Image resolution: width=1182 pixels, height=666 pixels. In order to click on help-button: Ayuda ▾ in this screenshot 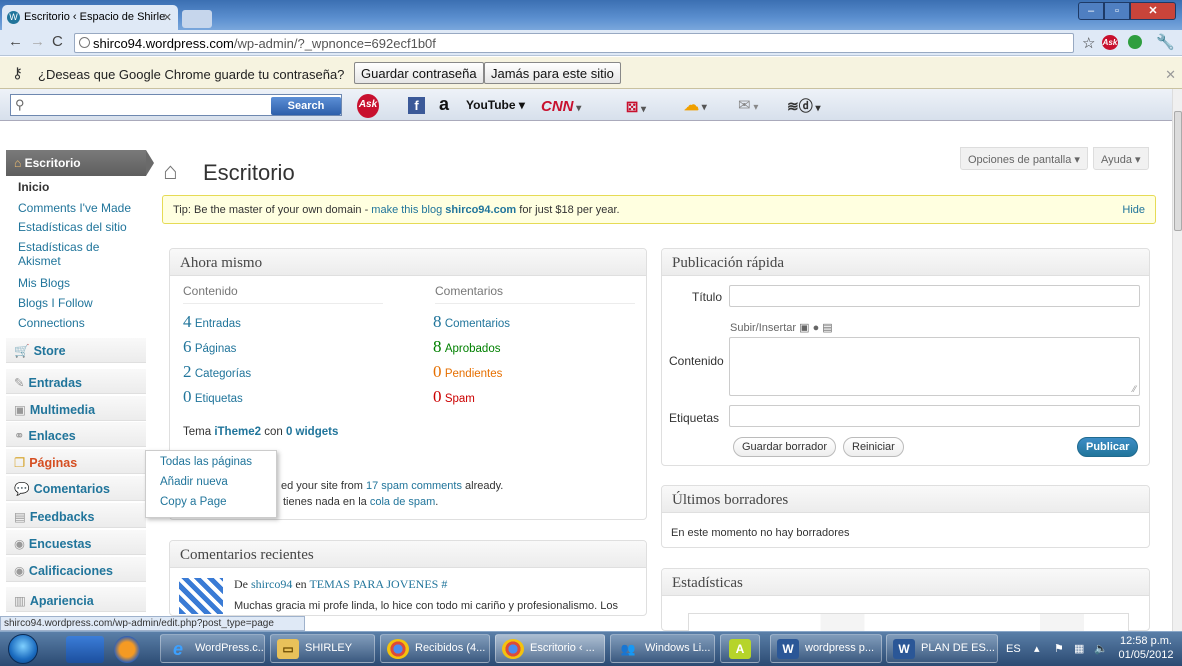, I will do `click(1121, 158)`.